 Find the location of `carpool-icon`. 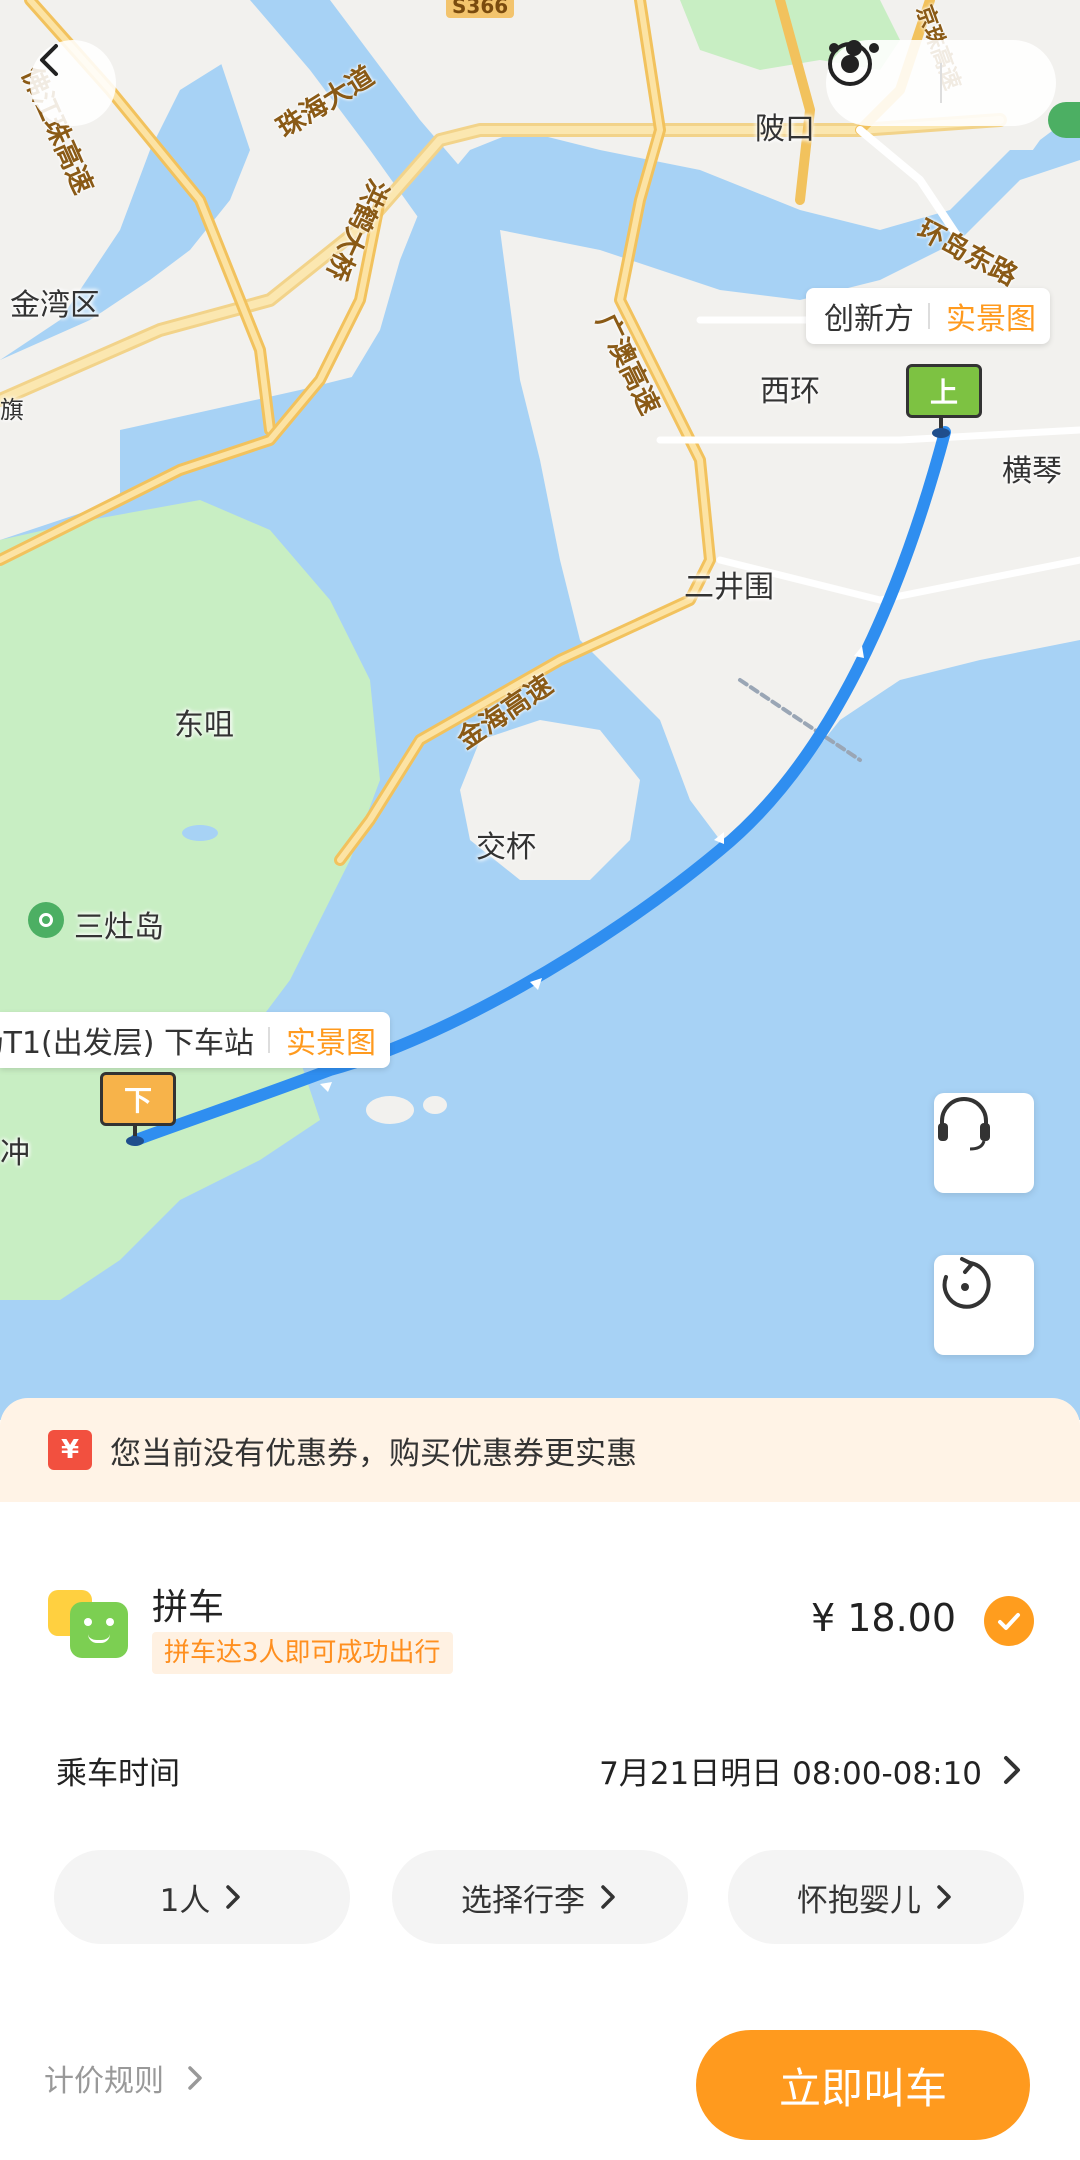

carpool-icon is located at coordinates (90, 1624).